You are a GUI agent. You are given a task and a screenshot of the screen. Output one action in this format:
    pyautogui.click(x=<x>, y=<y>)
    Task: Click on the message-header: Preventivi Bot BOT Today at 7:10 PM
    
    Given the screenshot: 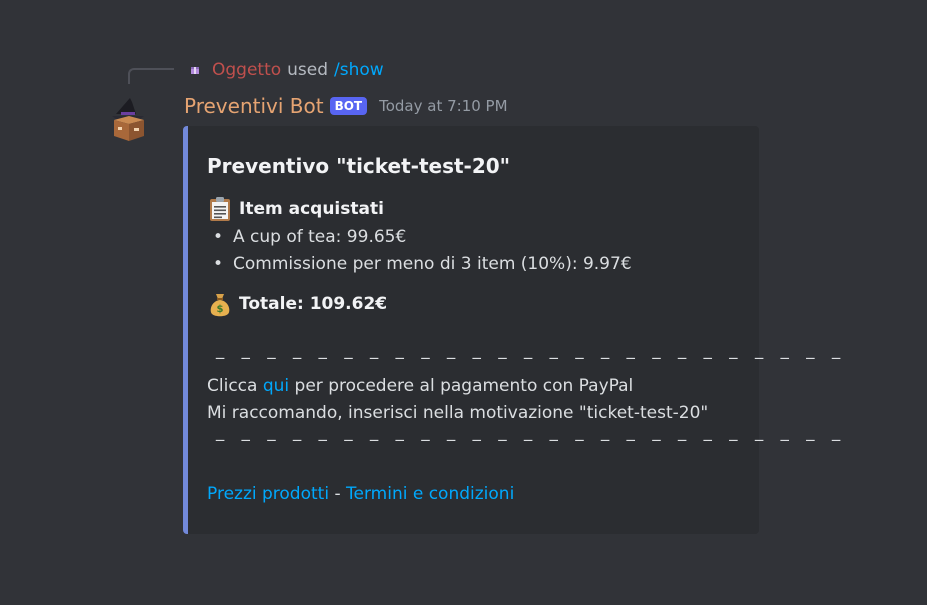 What is the action you would take?
    pyautogui.click(x=346, y=106)
    